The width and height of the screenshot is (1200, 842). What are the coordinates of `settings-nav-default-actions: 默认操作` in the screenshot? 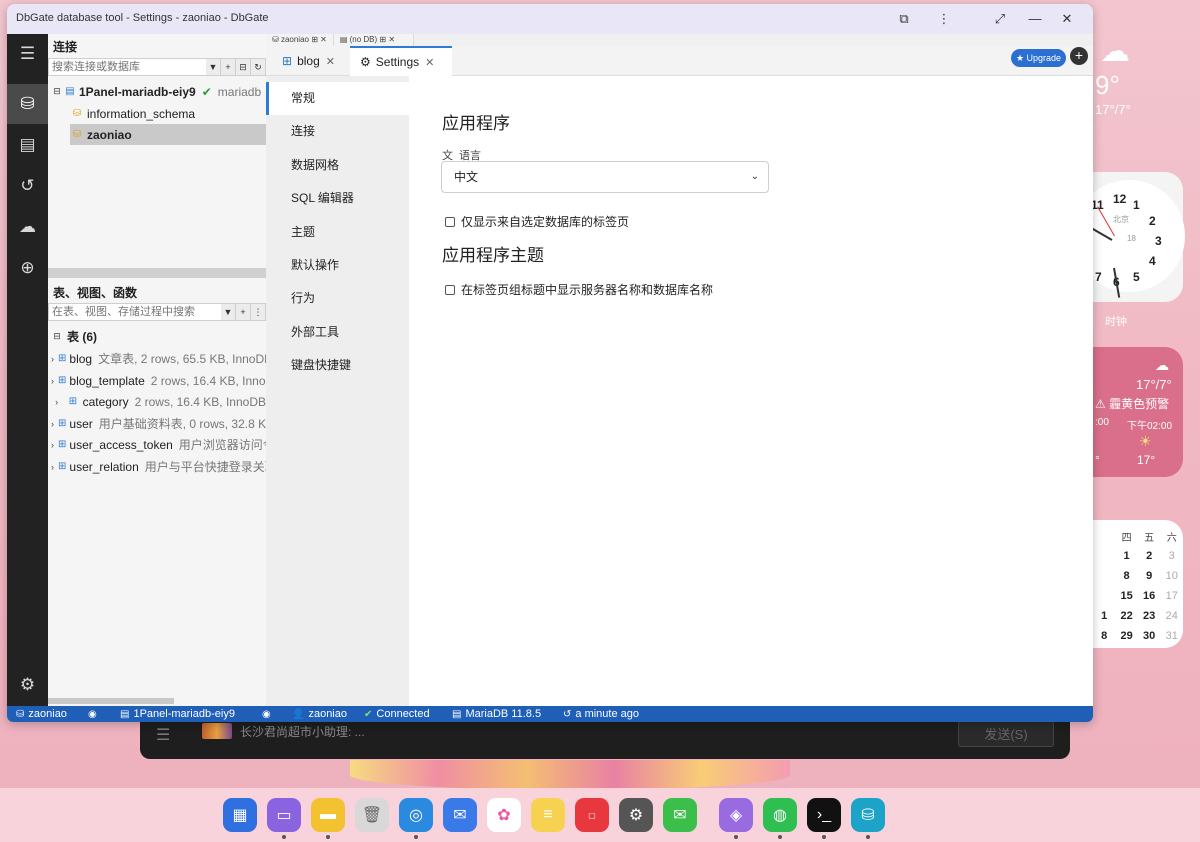 It's located at (337, 265).